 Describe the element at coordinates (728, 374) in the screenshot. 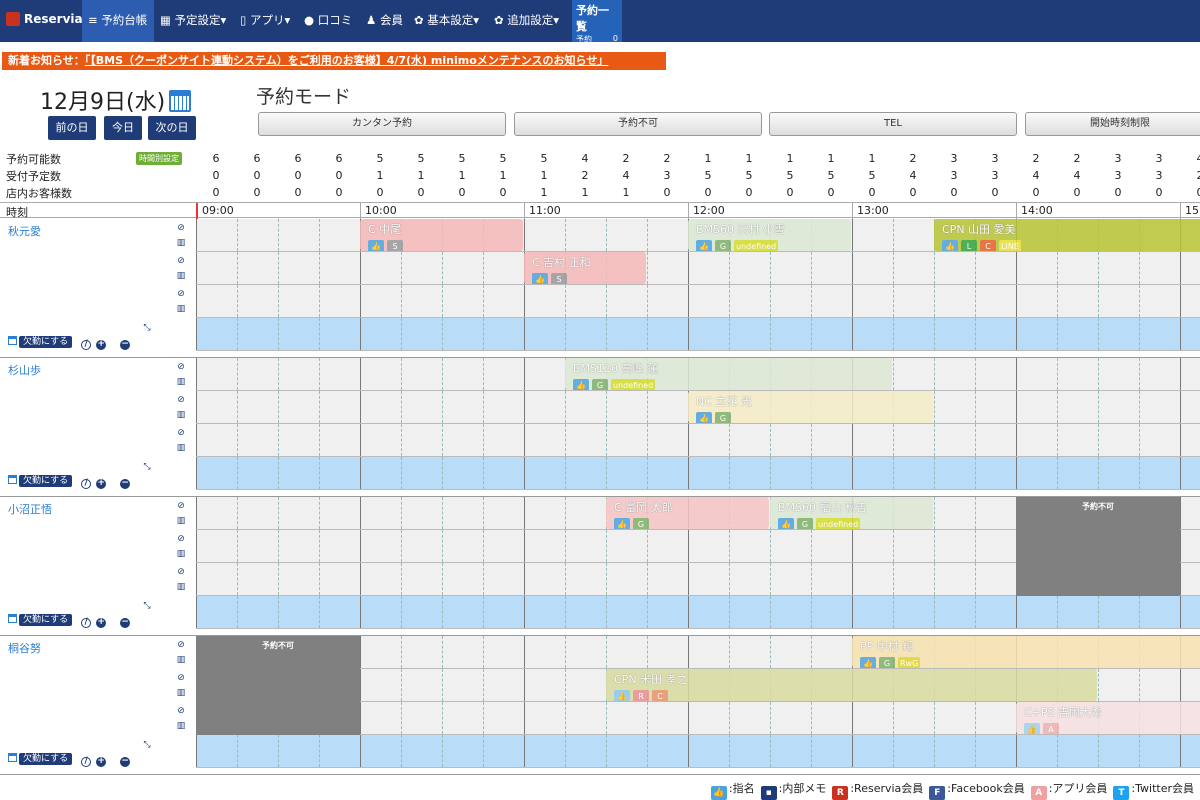

I see `booking-block: BMS120 高峰 蓮 👍 Gundefined` at that location.